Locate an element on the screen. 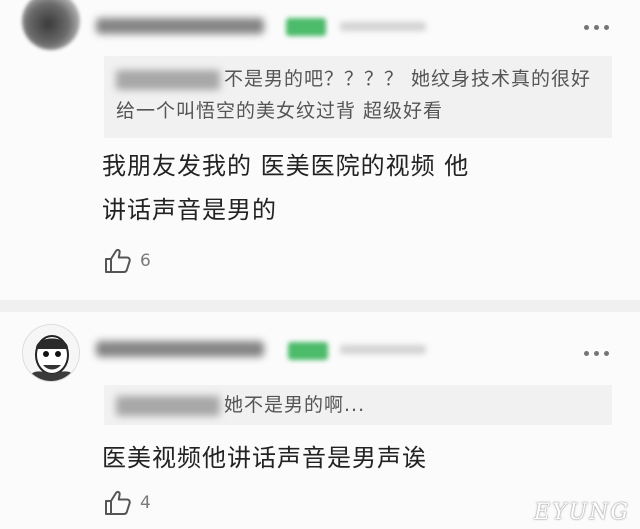 This screenshot has height=529, width=640. like-button: 4 is located at coordinates (127, 503).